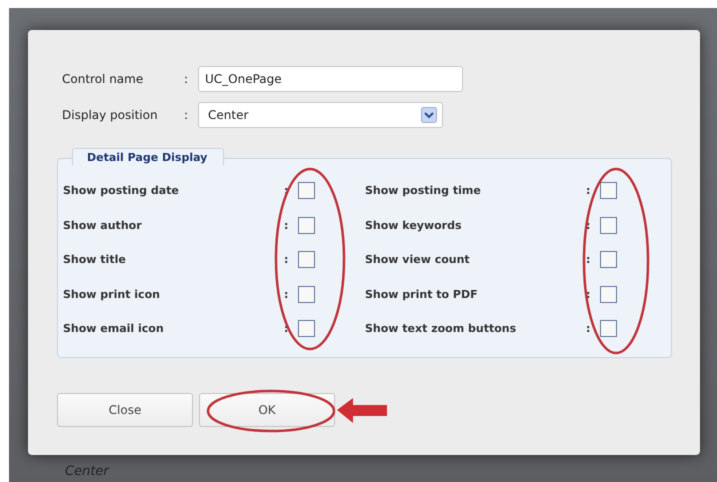 The width and height of the screenshot is (717, 482). I want to click on close-button: Close, so click(125, 410).